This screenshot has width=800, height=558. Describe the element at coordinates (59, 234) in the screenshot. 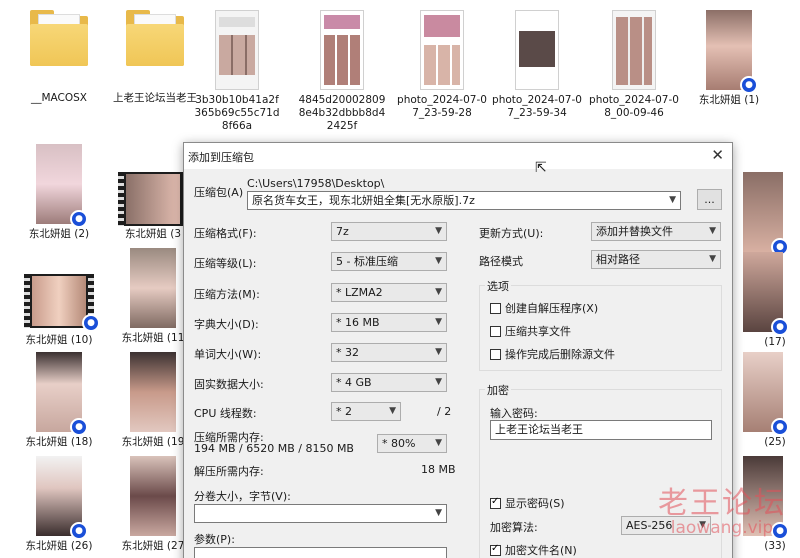

I see `file-label: 东北妍姐 (2)` at that location.